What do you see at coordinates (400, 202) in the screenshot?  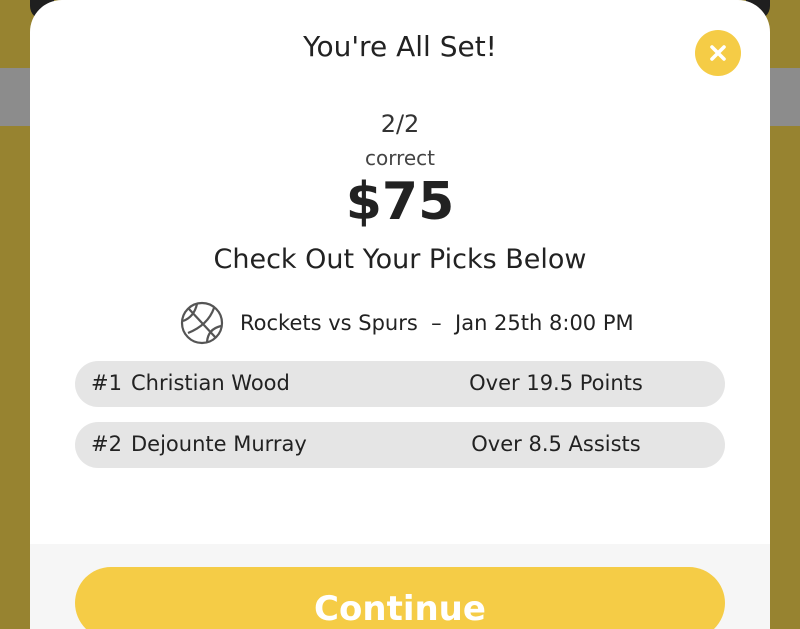 I see `winnings-amount: $75` at bounding box center [400, 202].